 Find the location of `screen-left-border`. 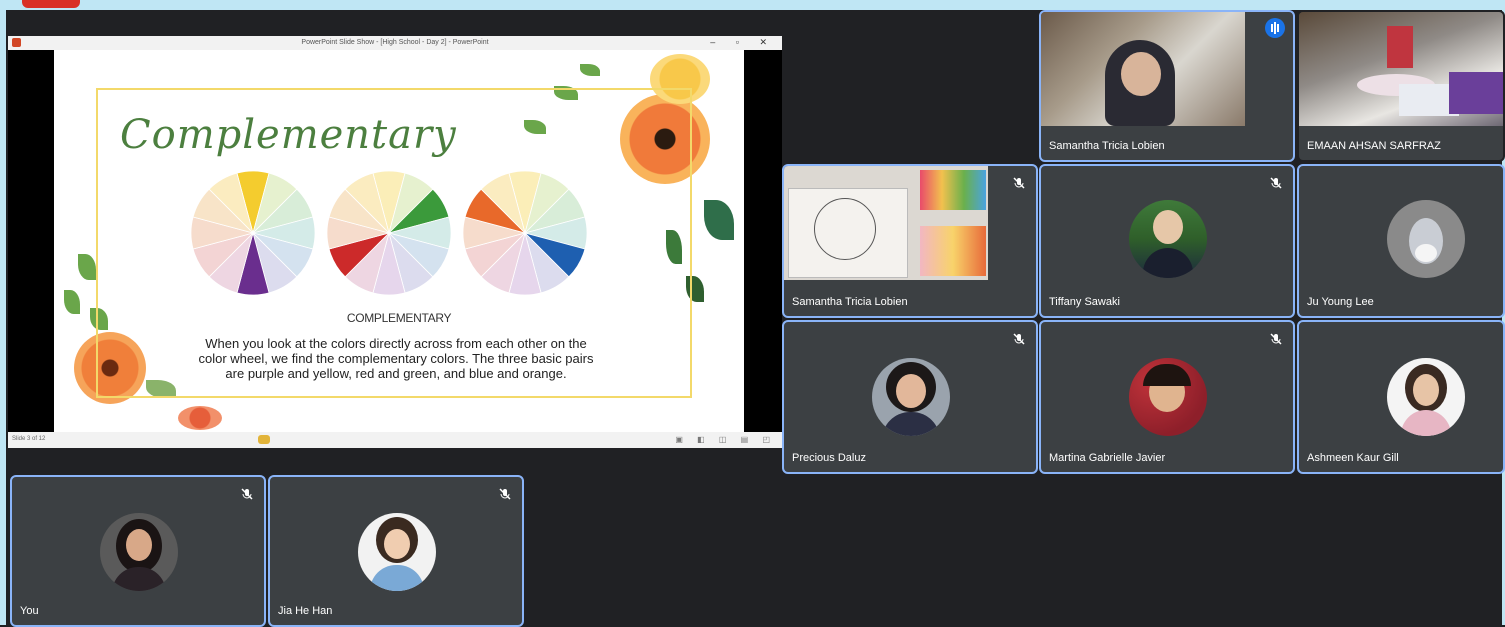

screen-left-border is located at coordinates (3, 312).